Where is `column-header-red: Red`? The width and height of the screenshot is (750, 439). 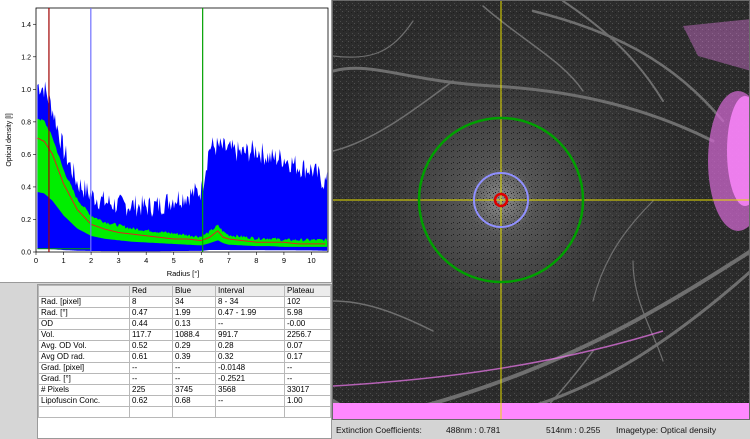
column-header-red: Red is located at coordinates (151, 291).